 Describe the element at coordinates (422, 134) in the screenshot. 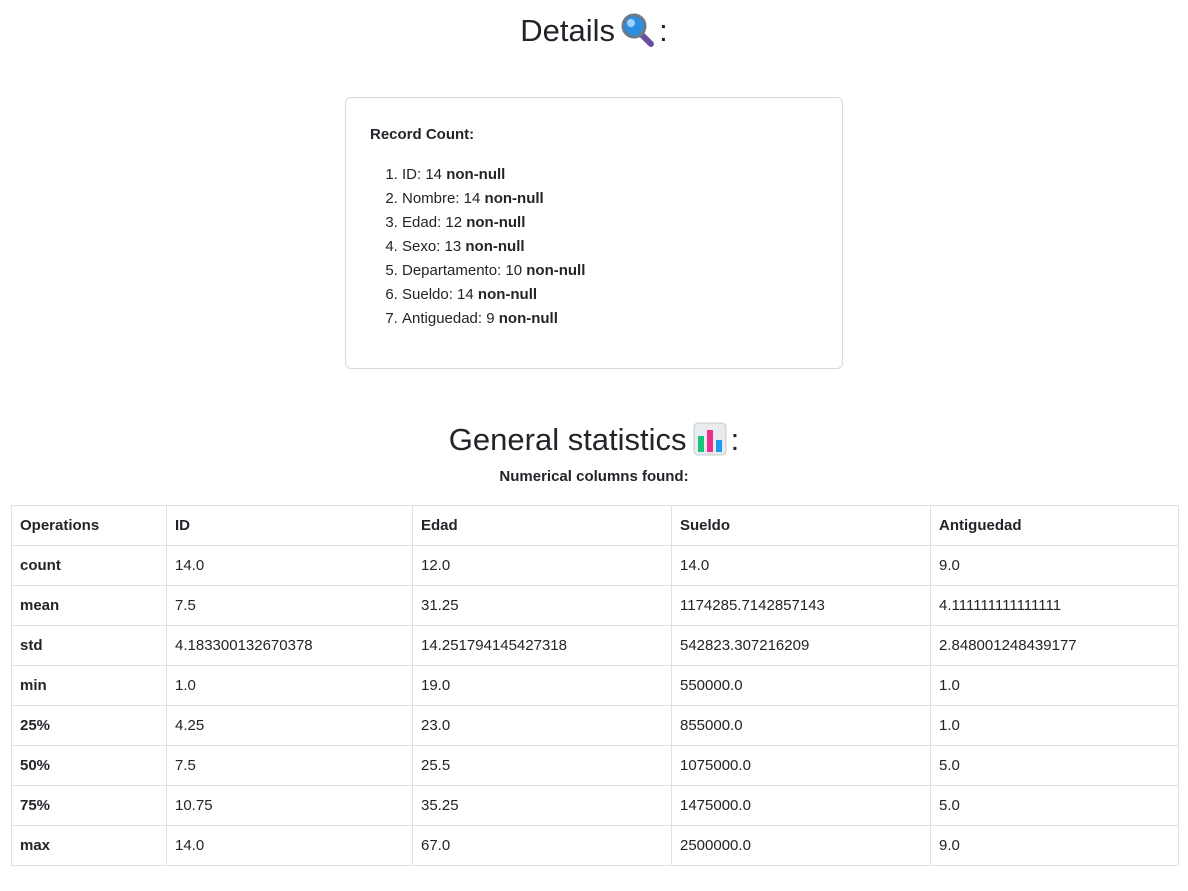

I see `record-count-label: Record Count:` at that location.